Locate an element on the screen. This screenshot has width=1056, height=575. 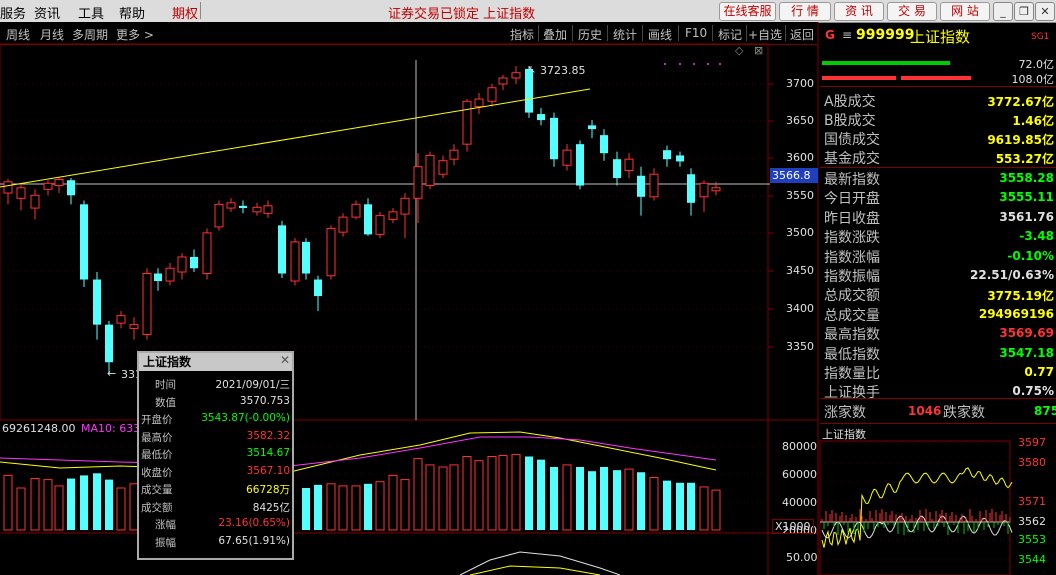
tooltip-value: 66728万 is located at coordinates (268, 490).